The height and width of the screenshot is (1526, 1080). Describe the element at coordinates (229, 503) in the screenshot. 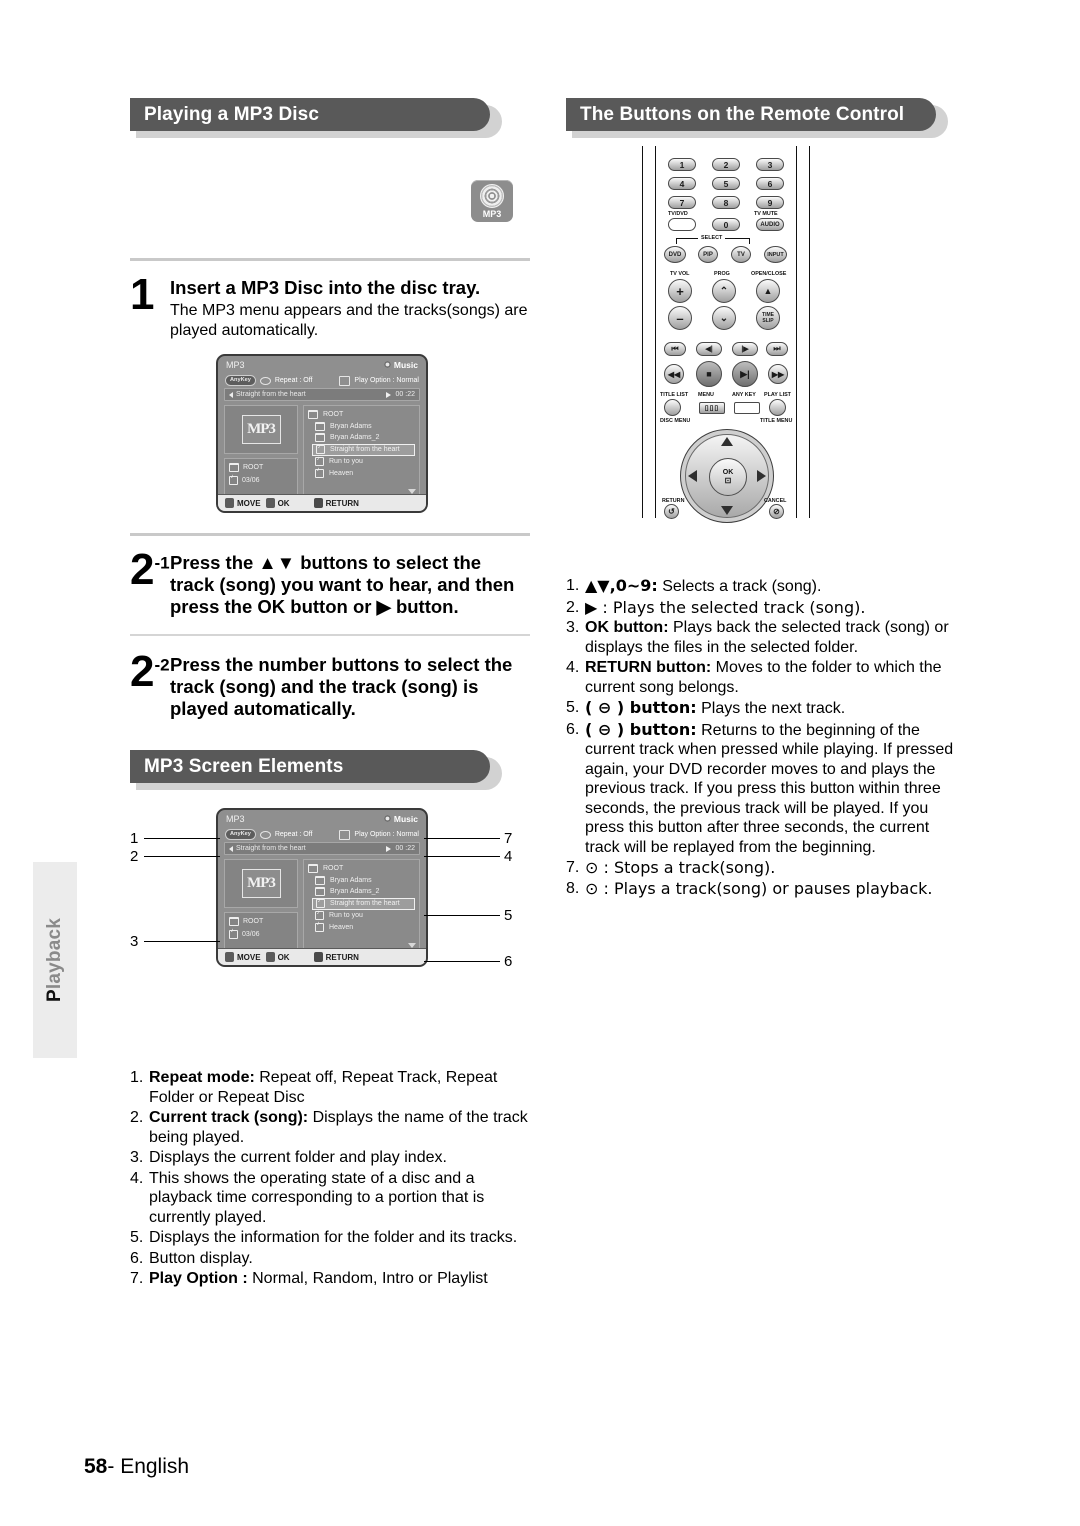

I see `updown-key-icon` at that location.